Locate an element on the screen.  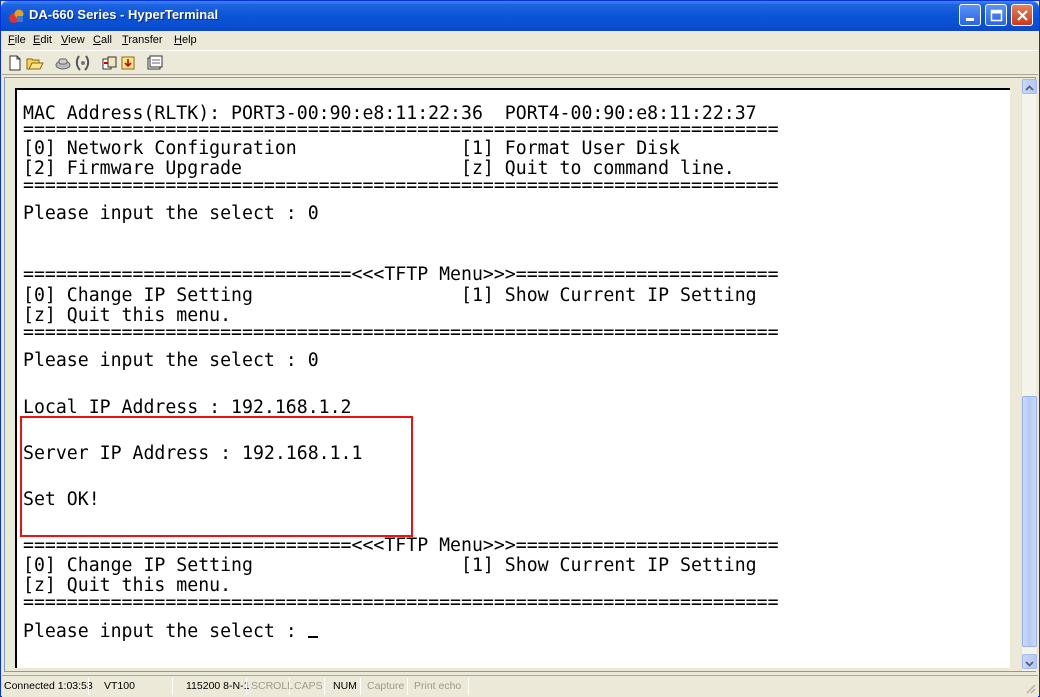
menu-file-mnemonic: F is located at coordinates (11, 40).